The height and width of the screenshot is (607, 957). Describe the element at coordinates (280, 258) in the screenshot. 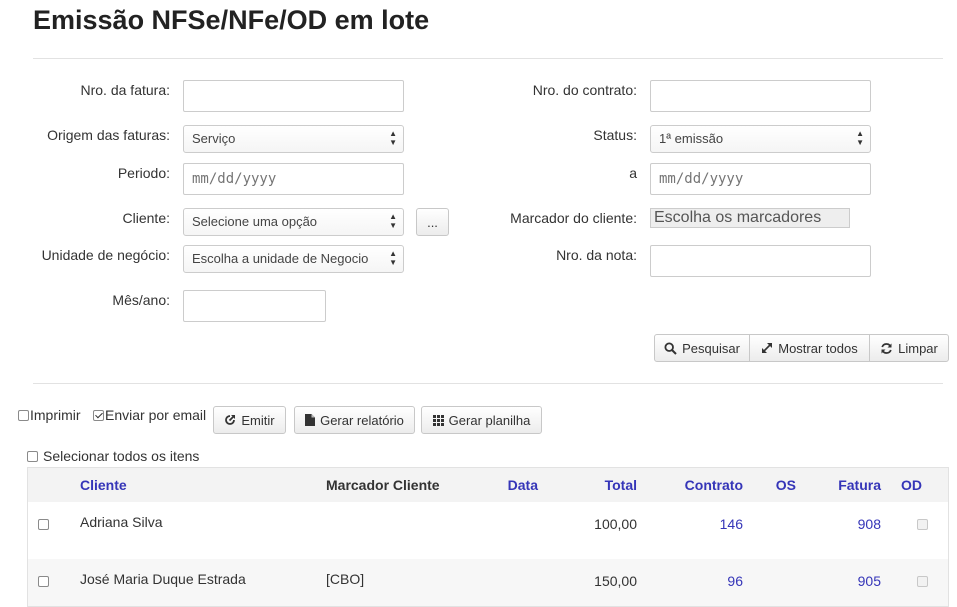

I see `unidade-select-value: Escolha a unidade de Negocio` at that location.